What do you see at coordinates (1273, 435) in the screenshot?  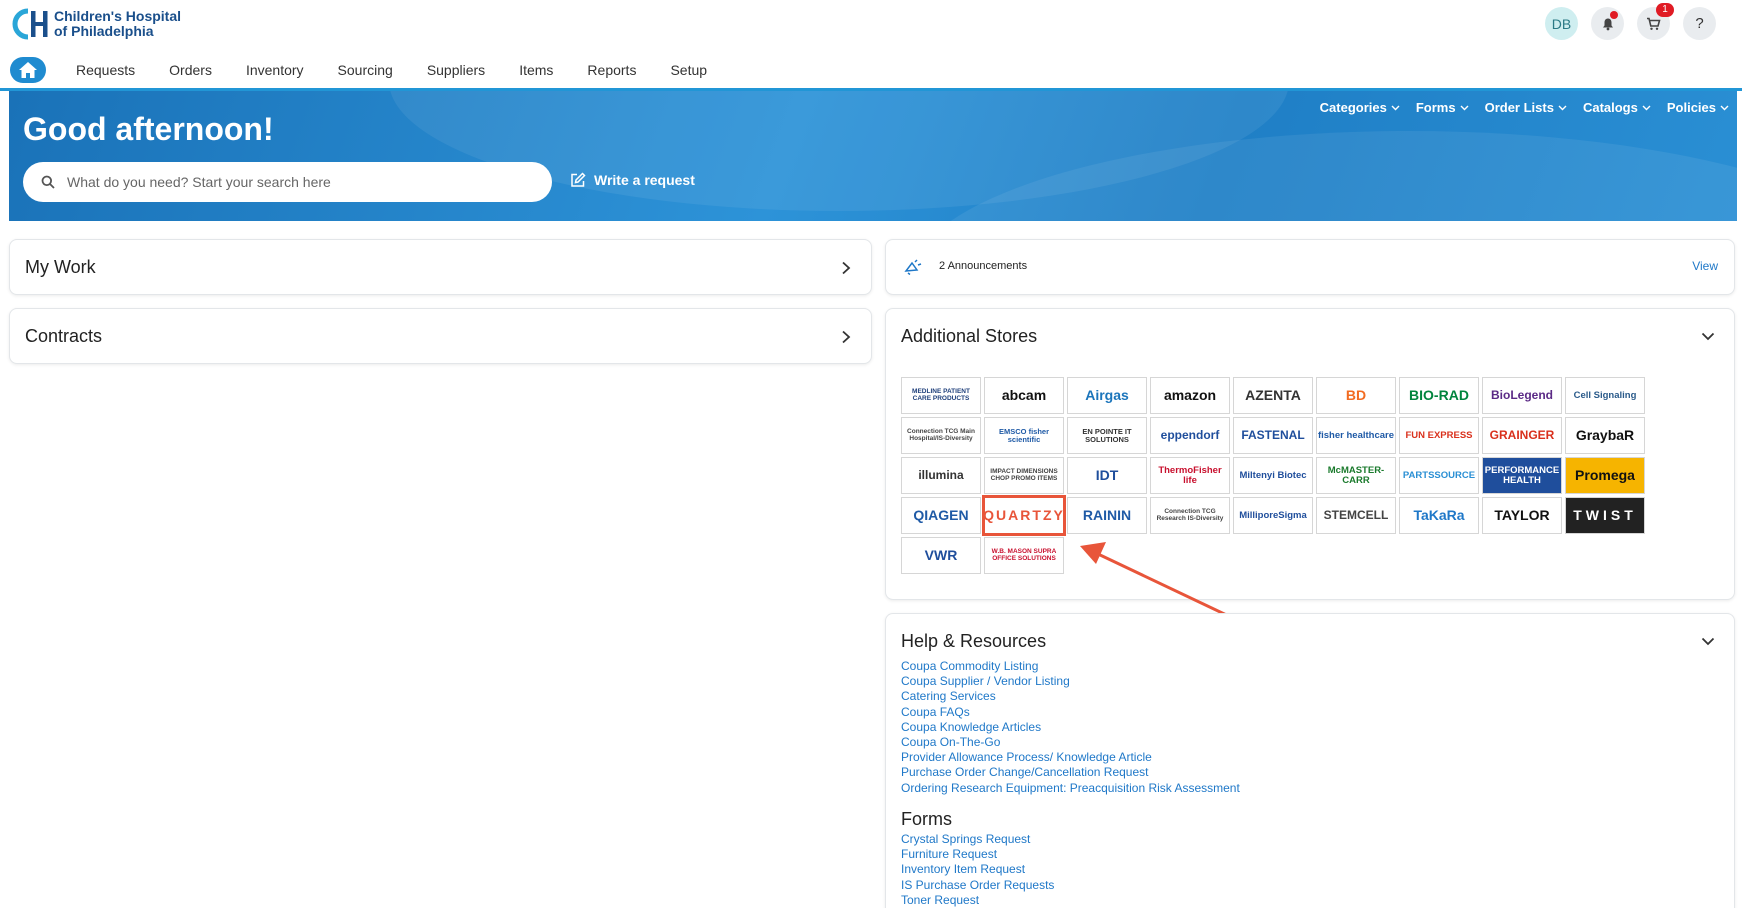 I see `store-tile: FASTENAL` at bounding box center [1273, 435].